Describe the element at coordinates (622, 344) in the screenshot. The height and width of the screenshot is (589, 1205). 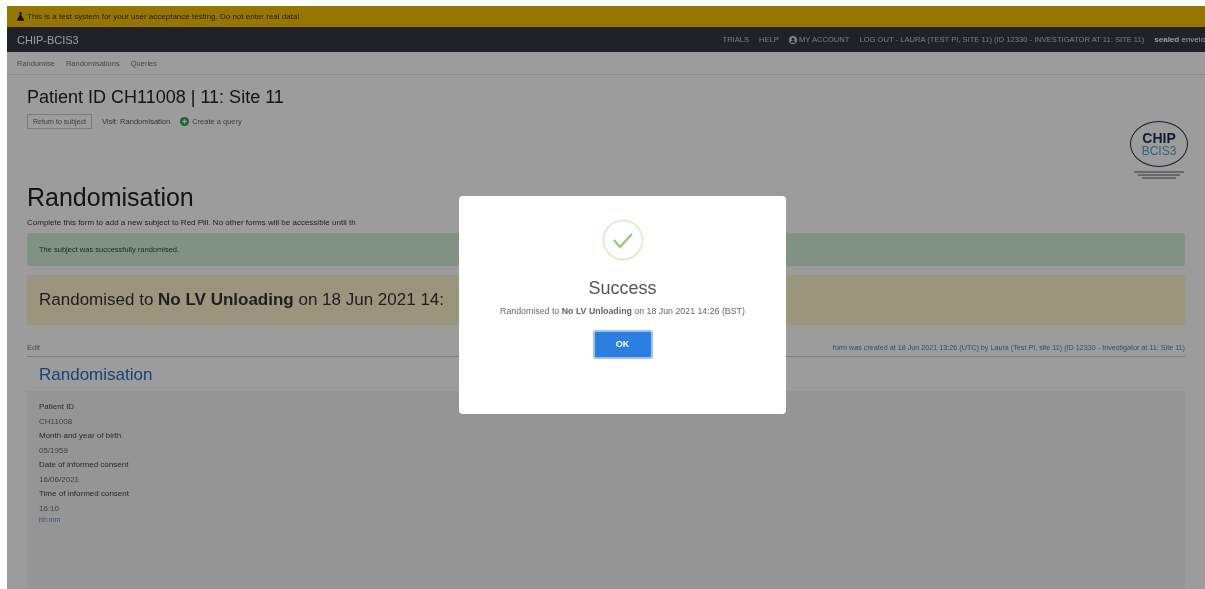
I see `ok-button: OK` at that location.